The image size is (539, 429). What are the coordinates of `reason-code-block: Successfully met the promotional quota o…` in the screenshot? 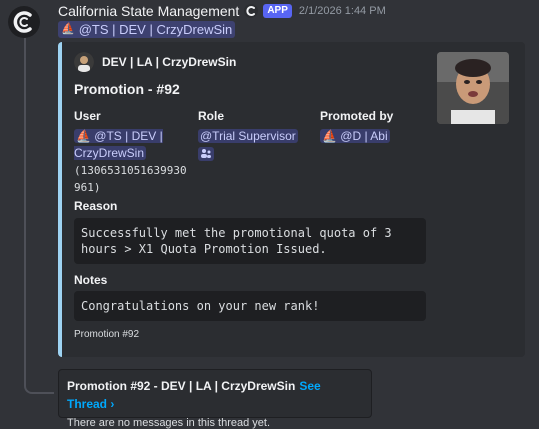 It's located at (250, 241).